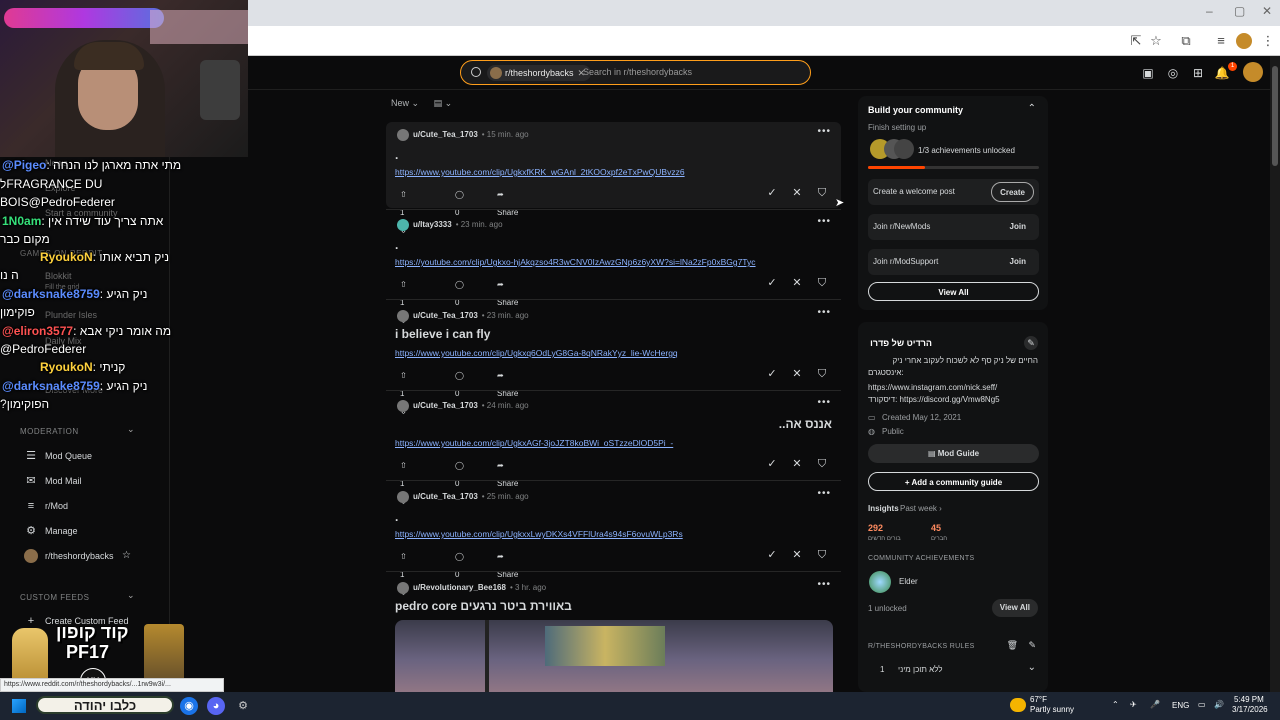  I want to click on reading-list-icon: ≡, so click(1221, 41).